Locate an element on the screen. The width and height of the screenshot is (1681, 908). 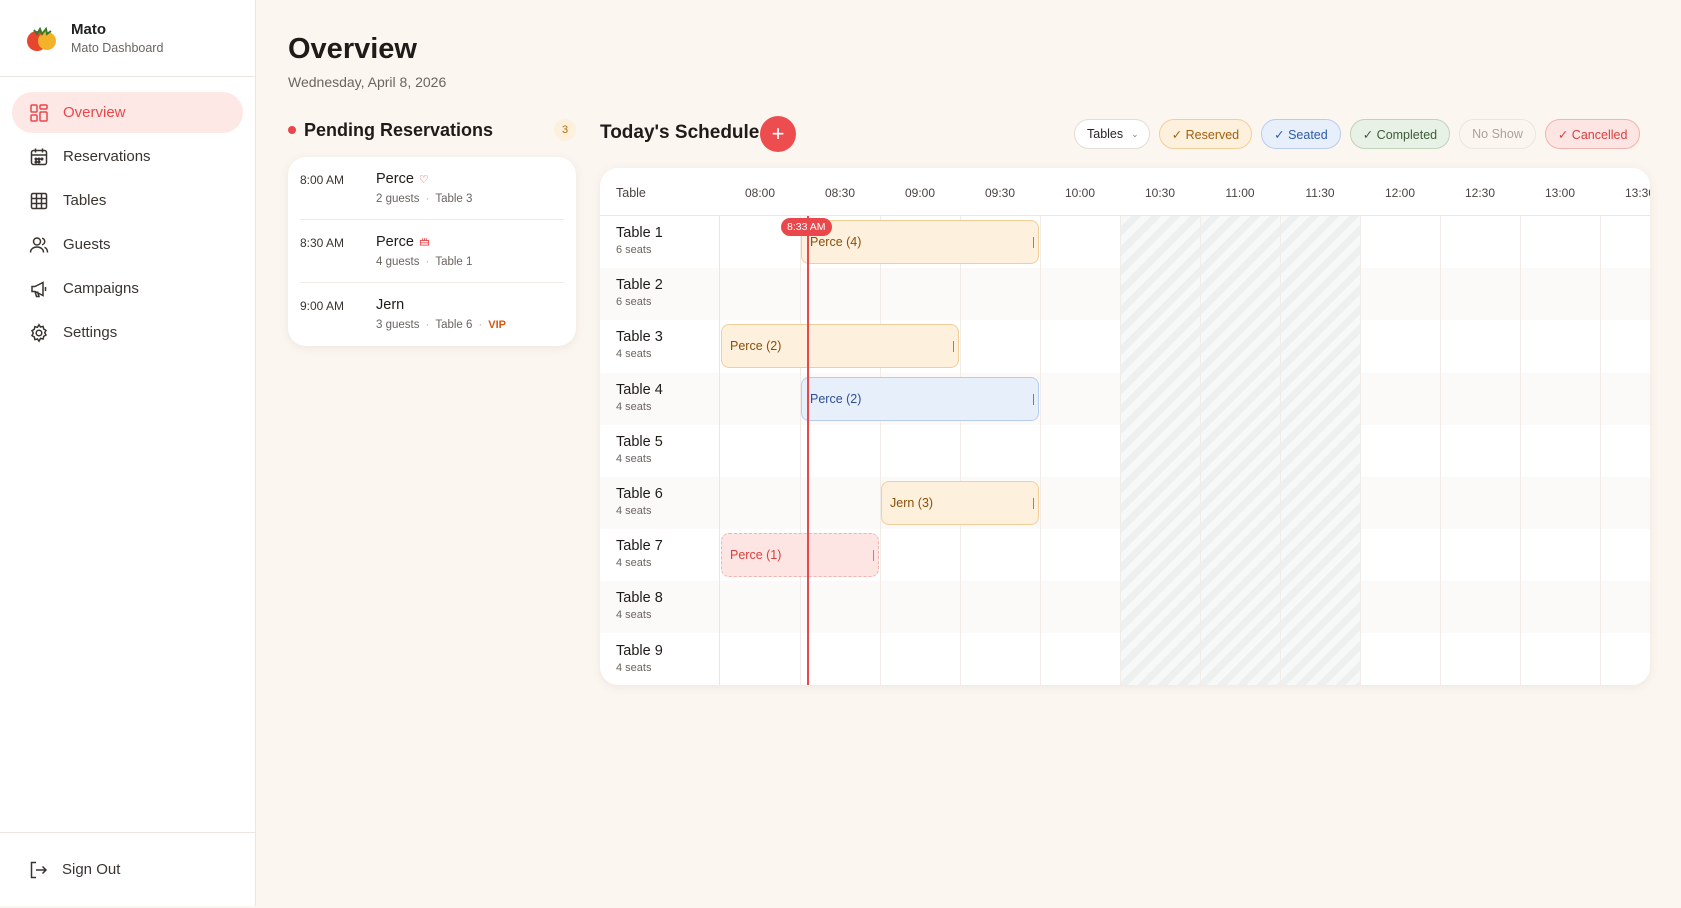
sidebar-item-reservations: Reservations is located at coordinates (127, 156).